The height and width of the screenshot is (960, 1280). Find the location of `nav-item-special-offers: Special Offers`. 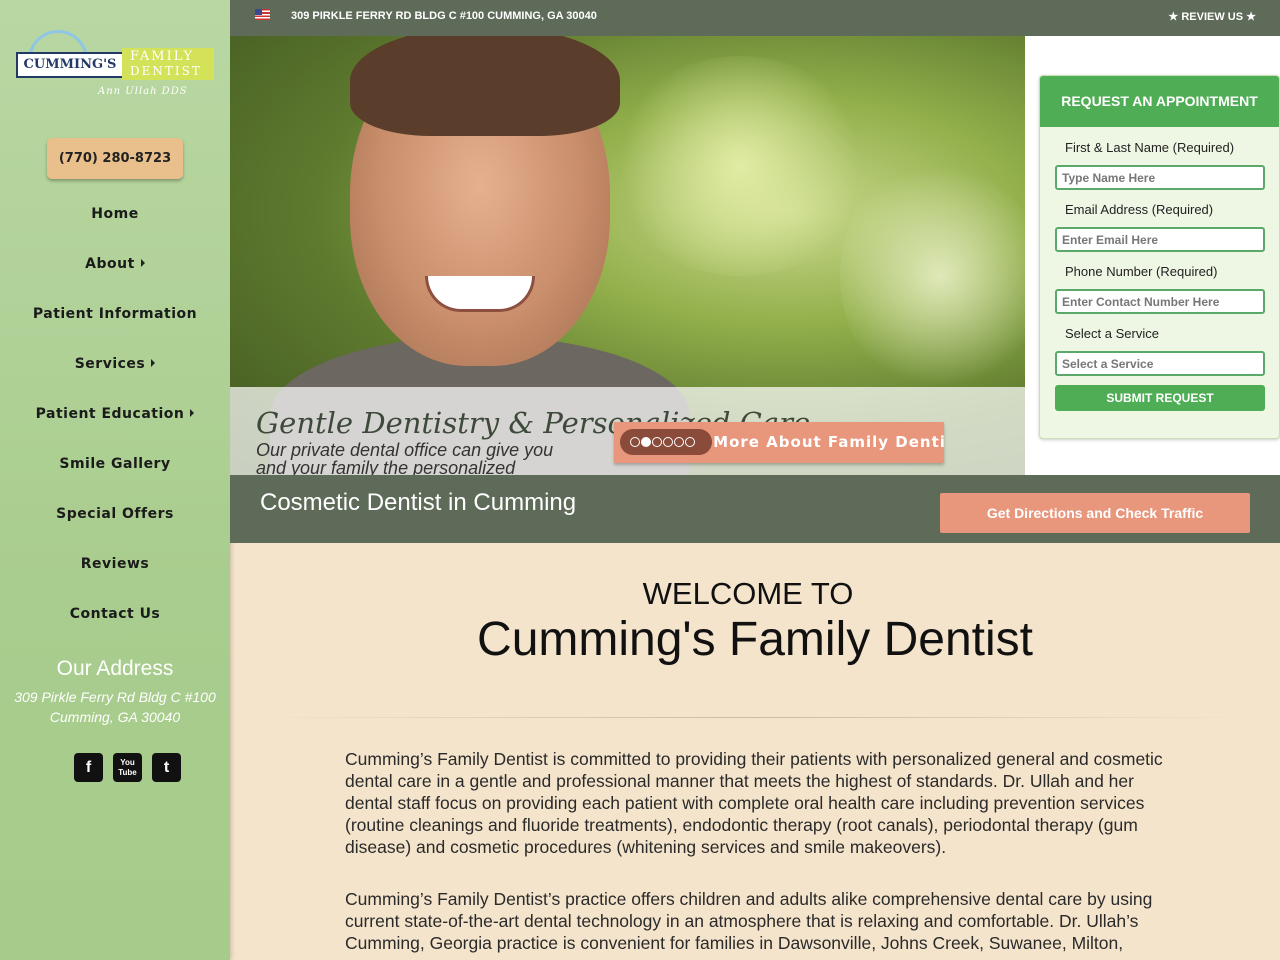

nav-item-special-offers: Special Offers is located at coordinates (115, 514).